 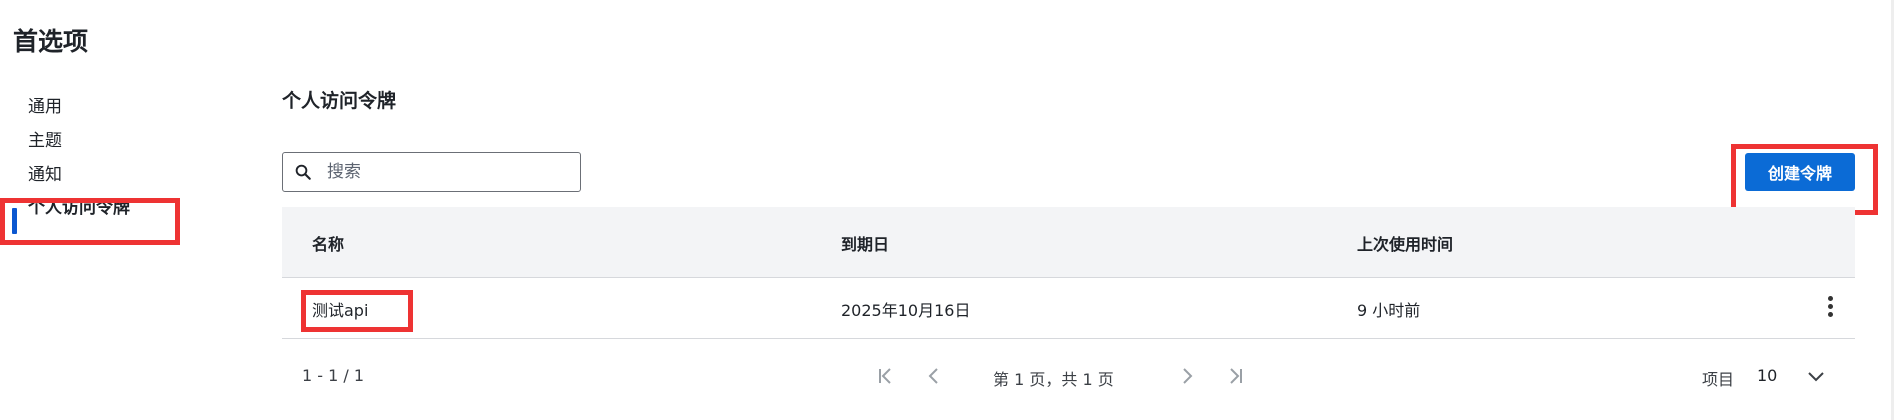 What do you see at coordinates (340, 309) in the screenshot?
I see `token-name: 测试api` at bounding box center [340, 309].